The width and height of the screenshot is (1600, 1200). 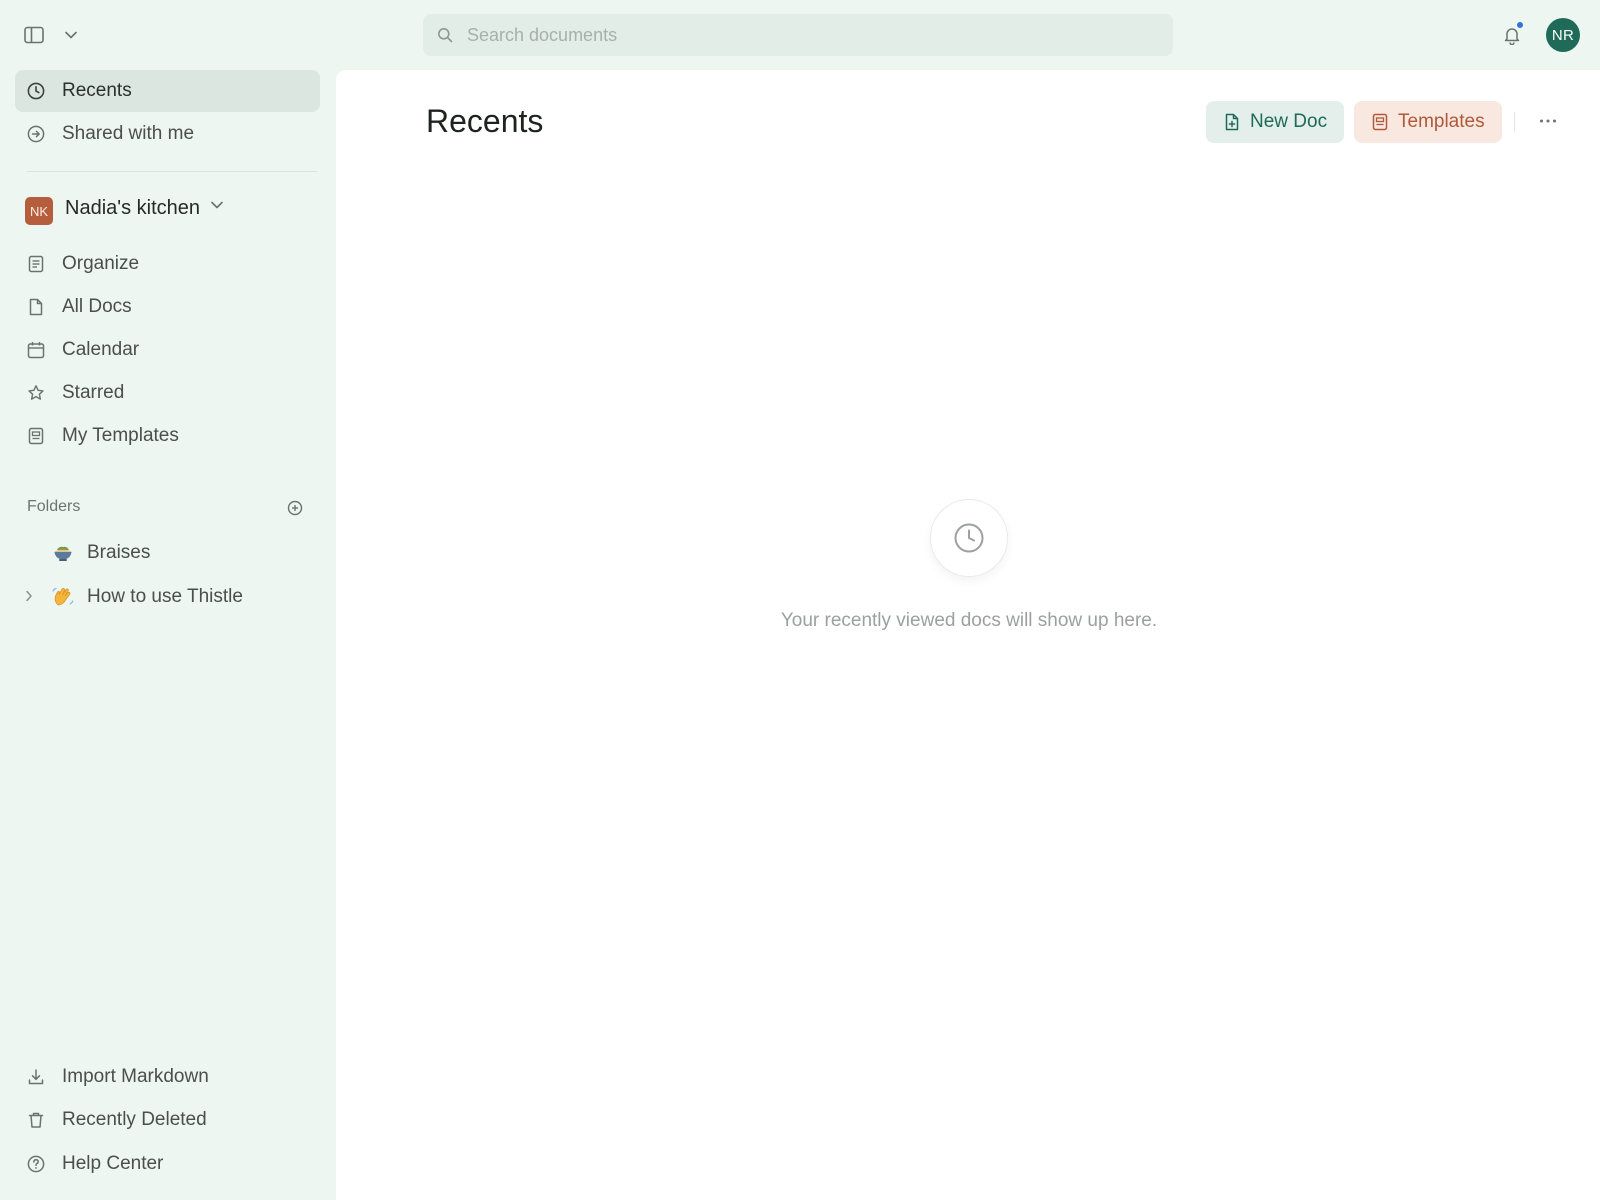 I want to click on star-icon, so click(x=36, y=393).